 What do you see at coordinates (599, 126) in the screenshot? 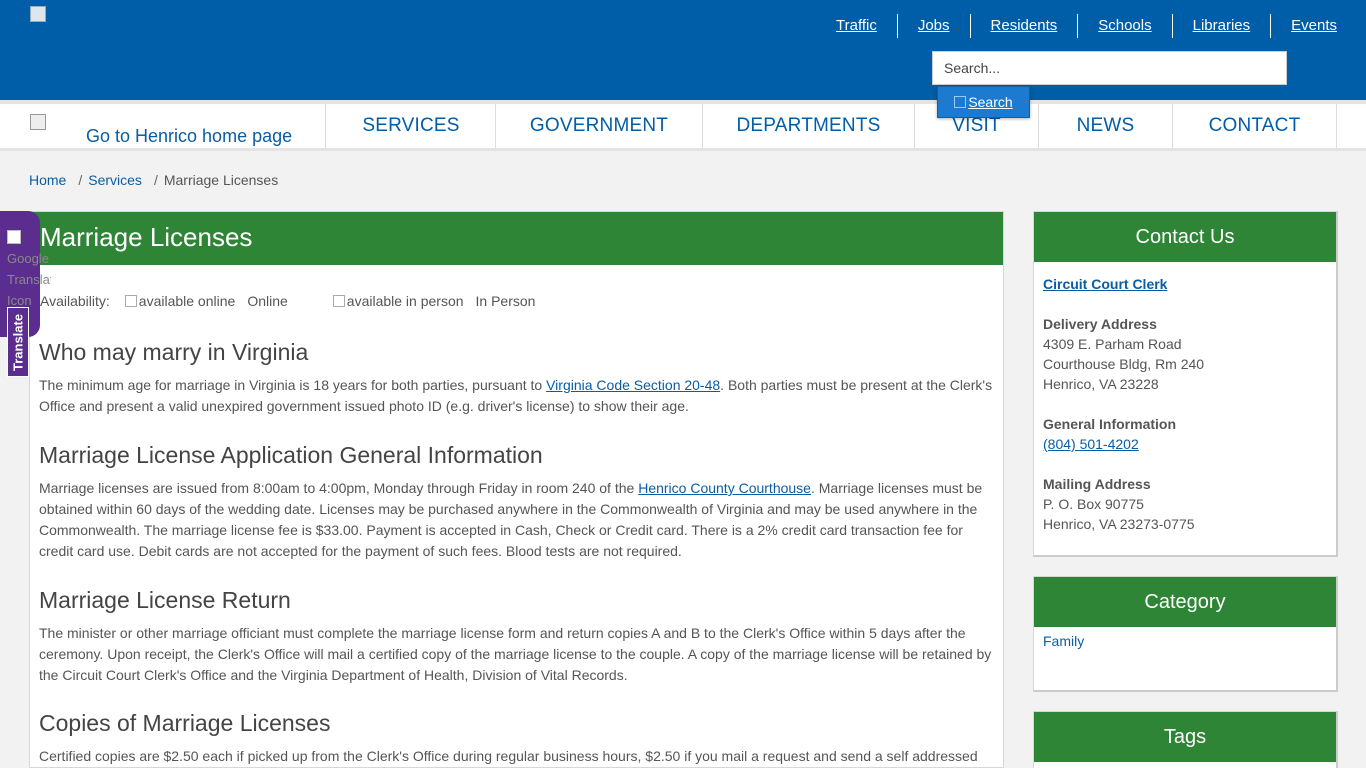
I see `nav-government: GOVERNMENT` at bounding box center [599, 126].